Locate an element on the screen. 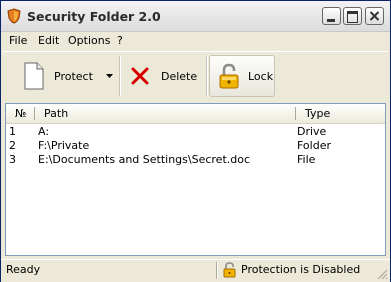 This screenshot has height=282, width=391. row-path: E:\Documents and Settings\Secret.doc is located at coordinates (144, 159).